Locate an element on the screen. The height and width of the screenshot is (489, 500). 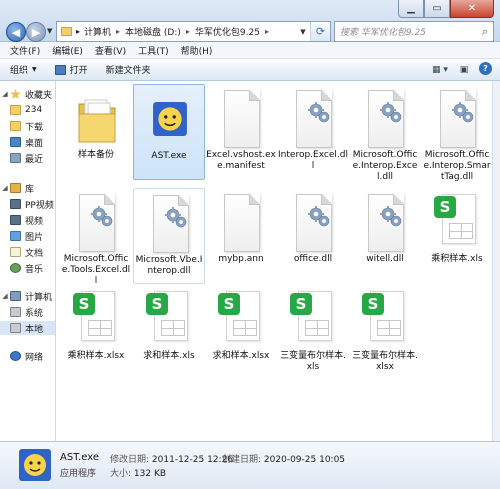
file-name: office.dll is located at coordinates (313, 259).